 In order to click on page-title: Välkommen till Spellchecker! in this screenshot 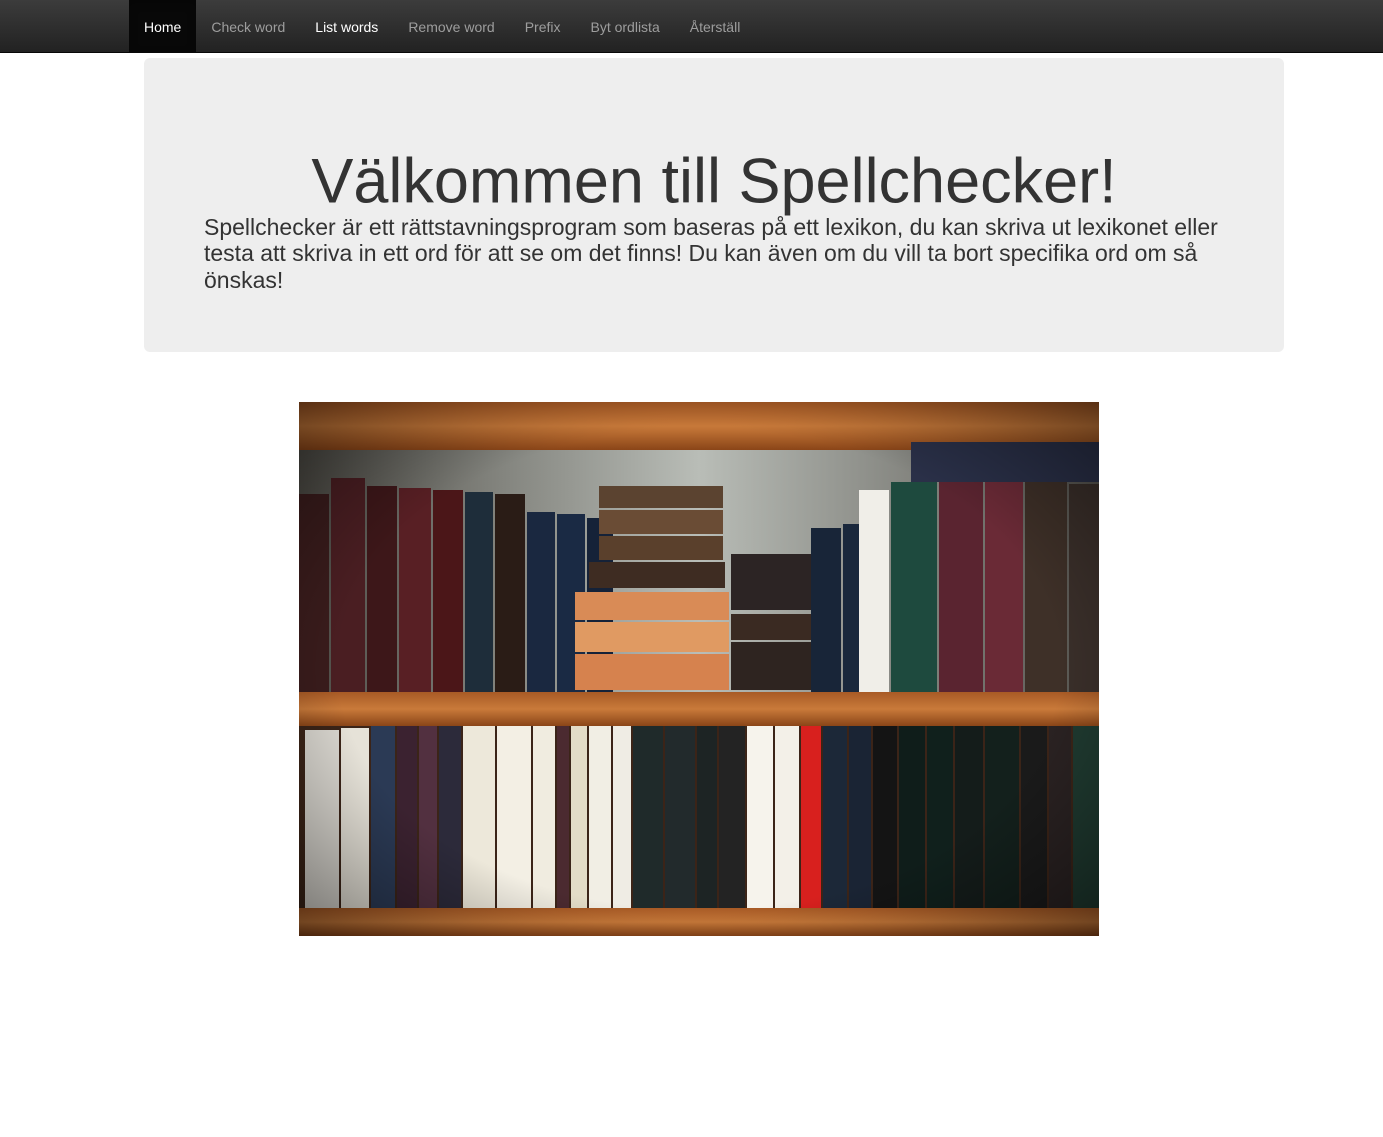, I will do `click(714, 181)`.